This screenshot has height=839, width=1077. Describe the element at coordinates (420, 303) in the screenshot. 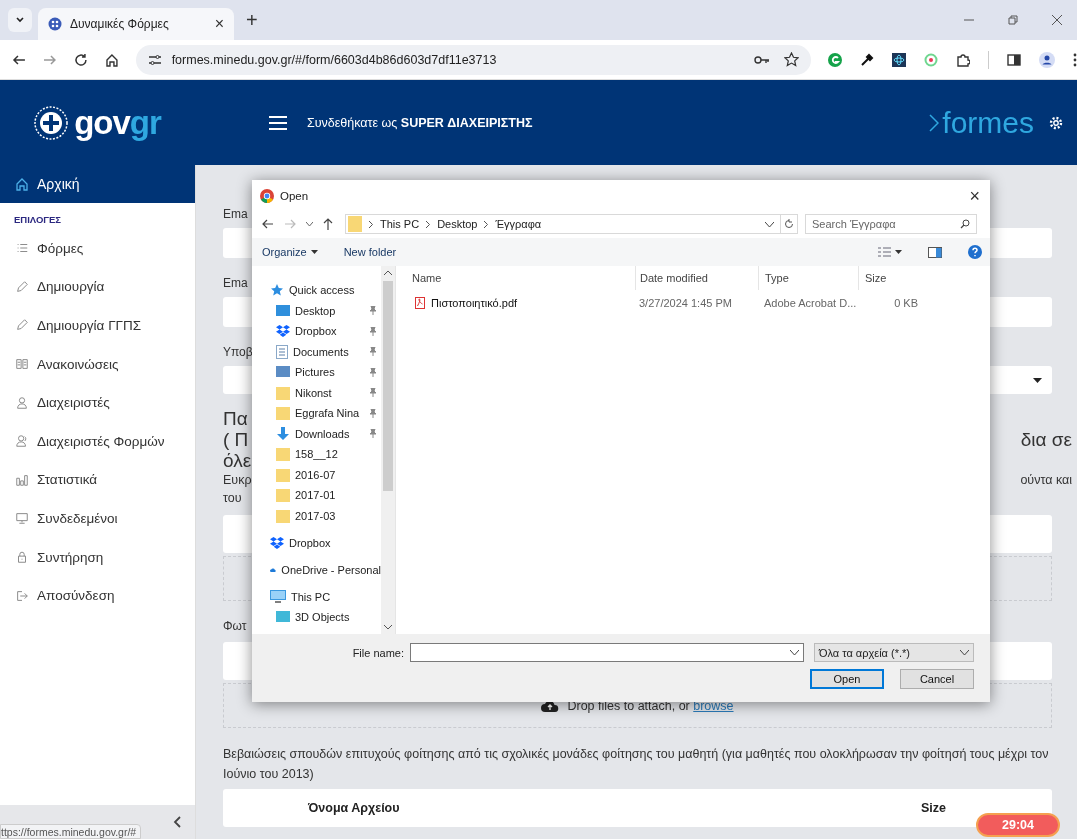

I see `pdf-file-icon` at that location.